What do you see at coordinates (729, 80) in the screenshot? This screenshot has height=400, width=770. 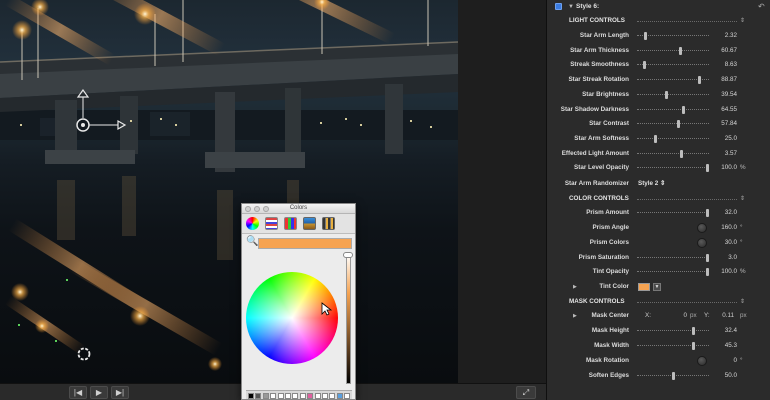 I see `param-value: 88.87` at bounding box center [729, 80].